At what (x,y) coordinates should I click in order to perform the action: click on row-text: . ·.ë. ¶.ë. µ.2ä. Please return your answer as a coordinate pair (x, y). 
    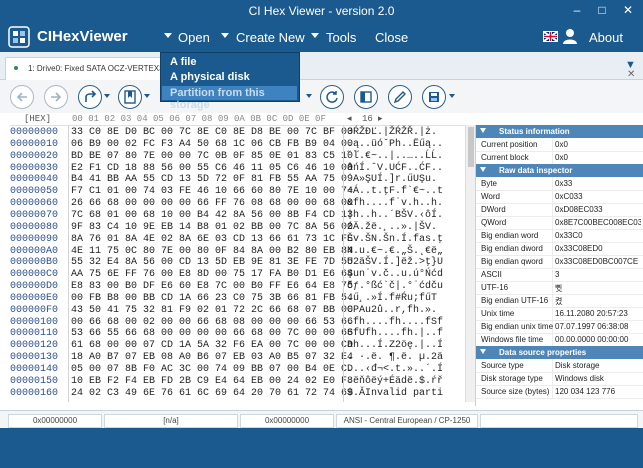
    Looking at the image, I should click on (395, 357).